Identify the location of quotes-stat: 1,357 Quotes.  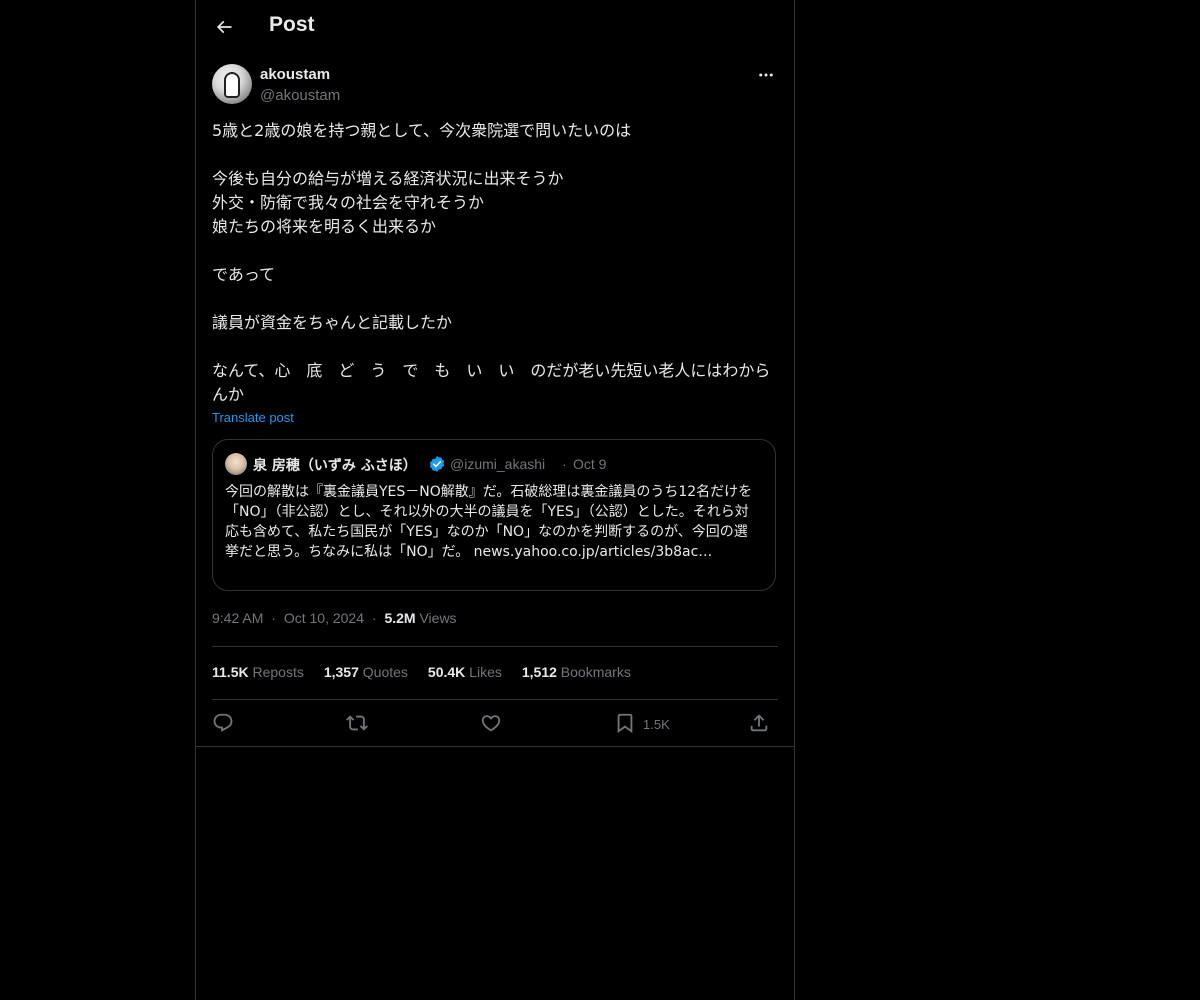
(366, 672).